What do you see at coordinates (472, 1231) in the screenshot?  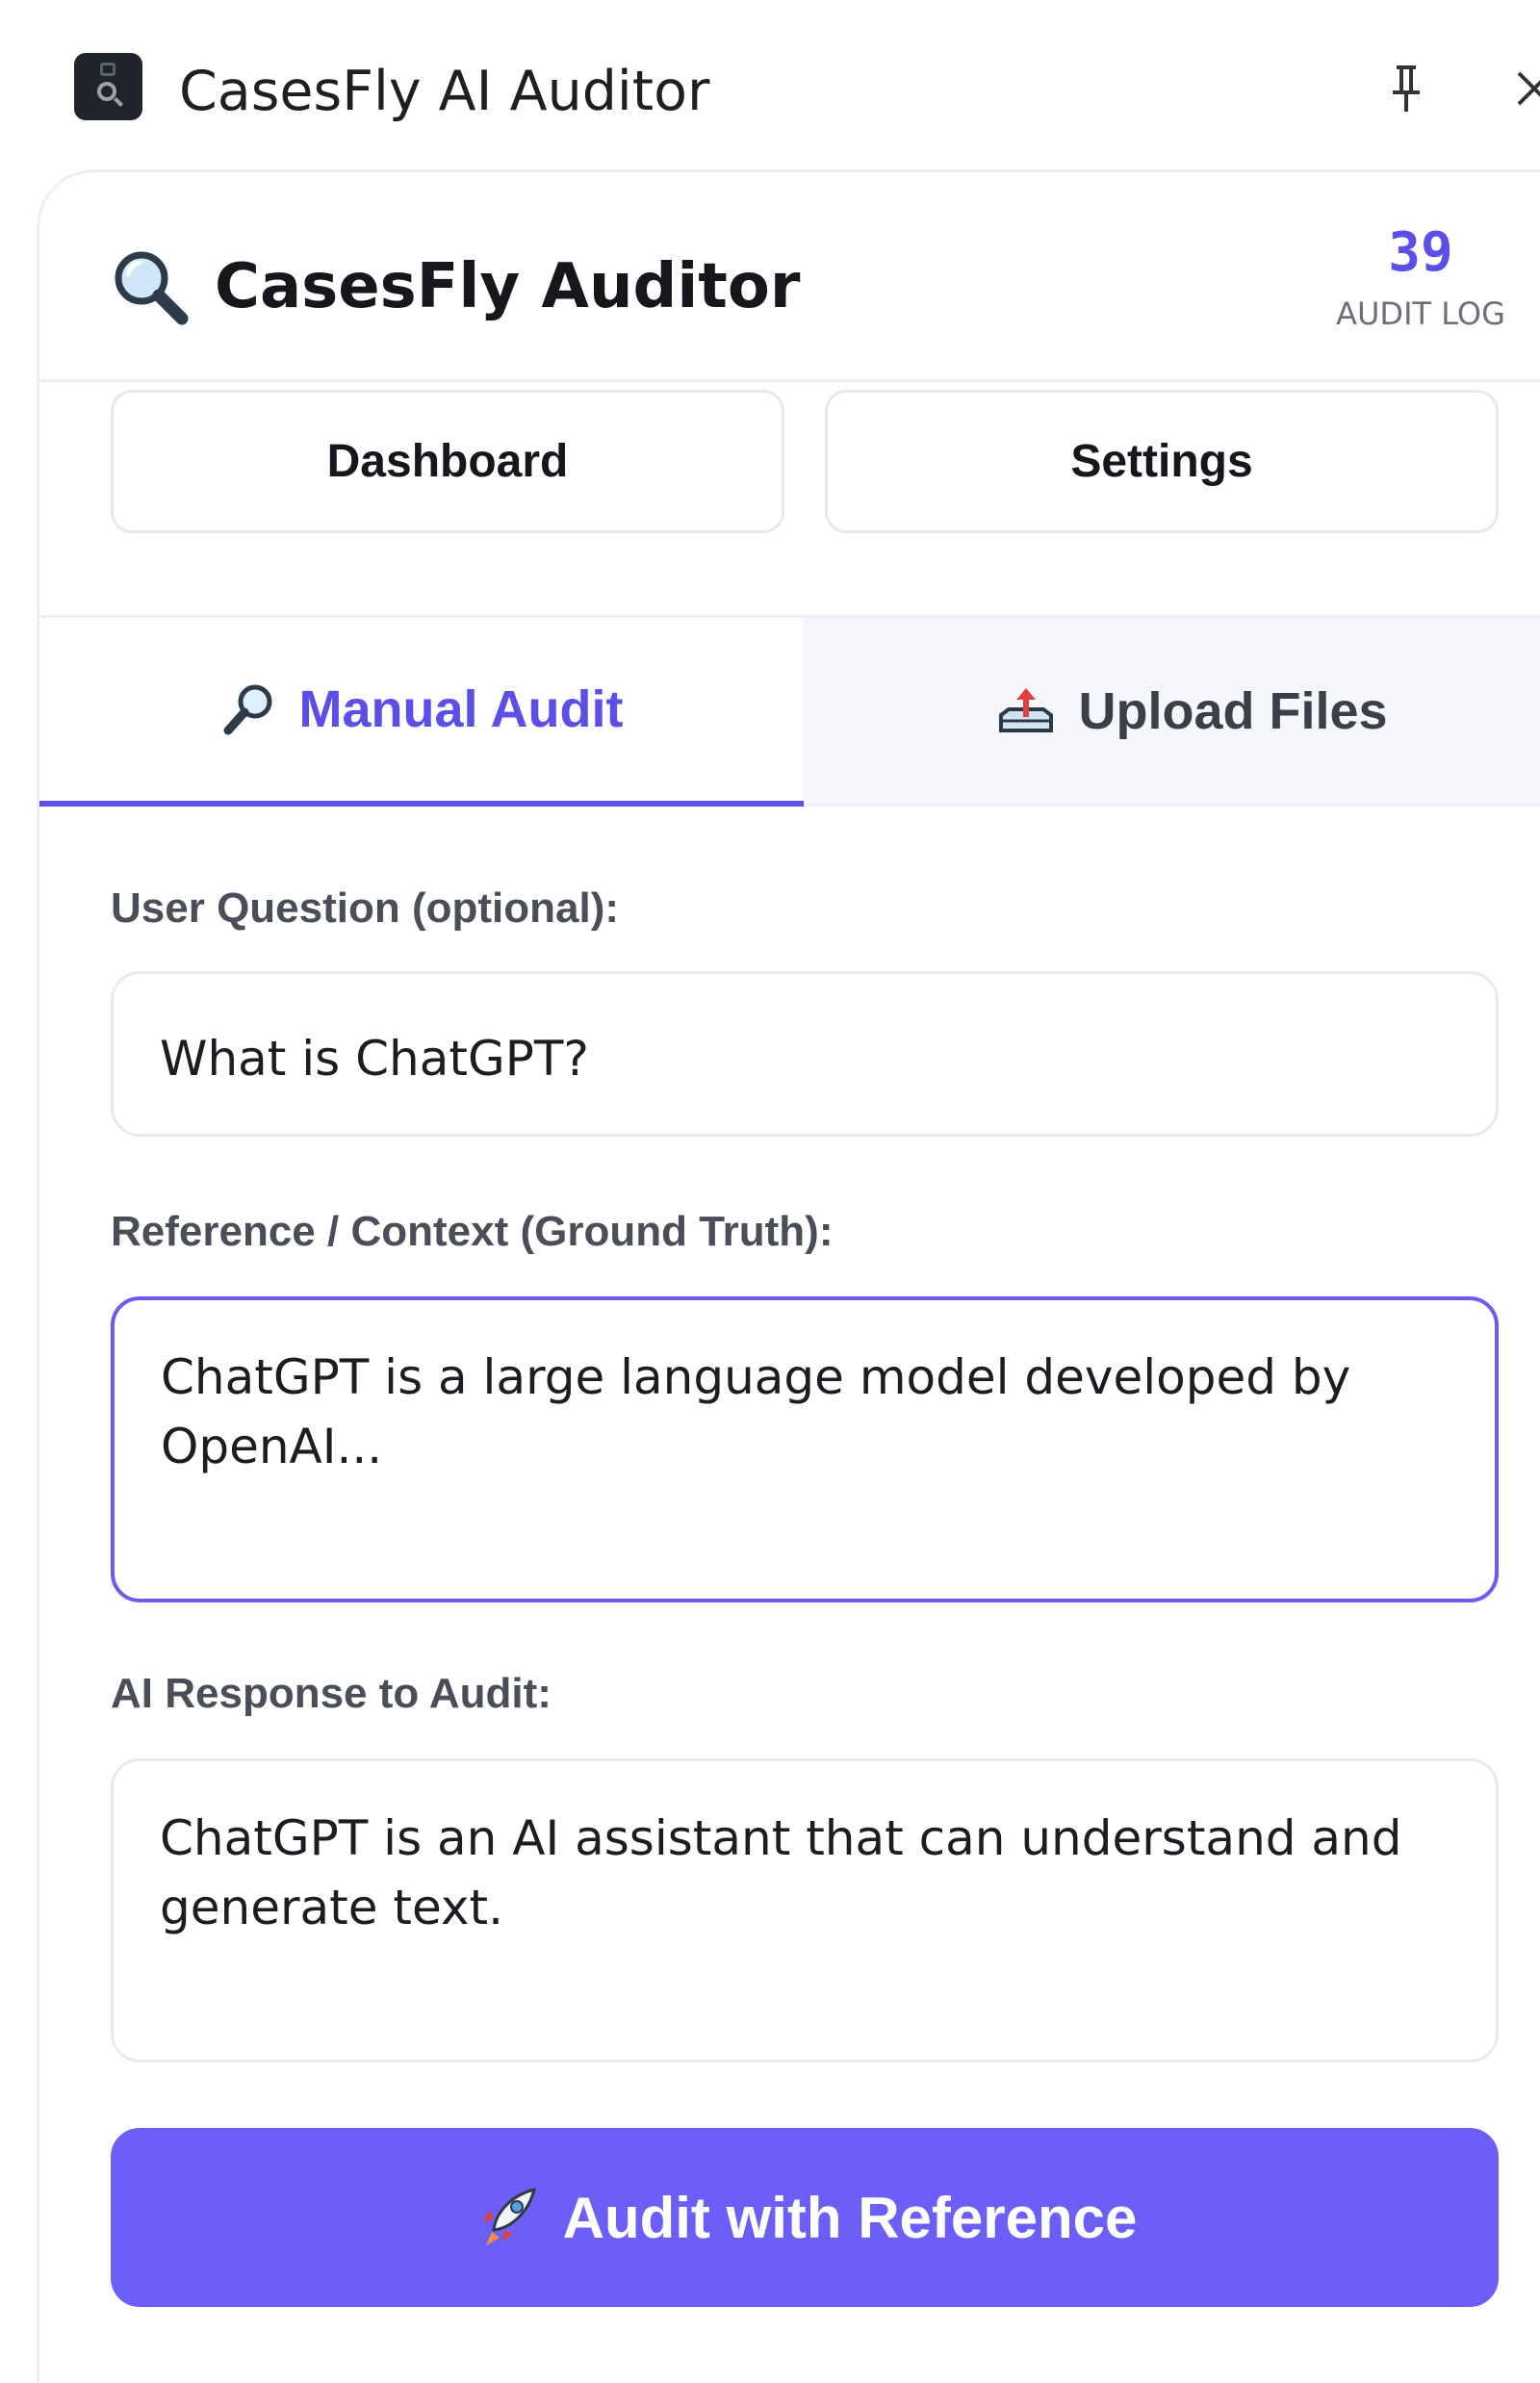 I see `reference-label: Reference / Context (Ground Truth):` at bounding box center [472, 1231].